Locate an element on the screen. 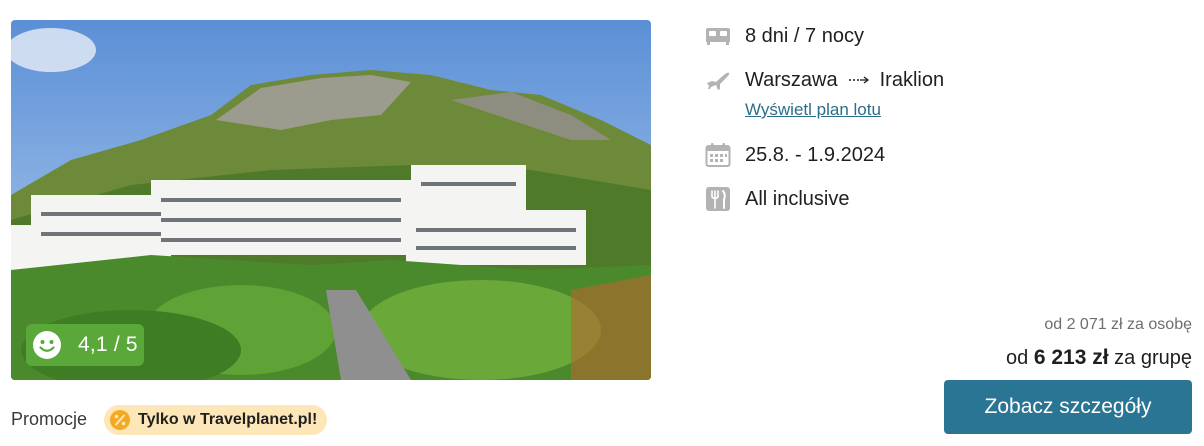 The image size is (1204, 446). promo-label: Promocje is located at coordinates (49, 419).